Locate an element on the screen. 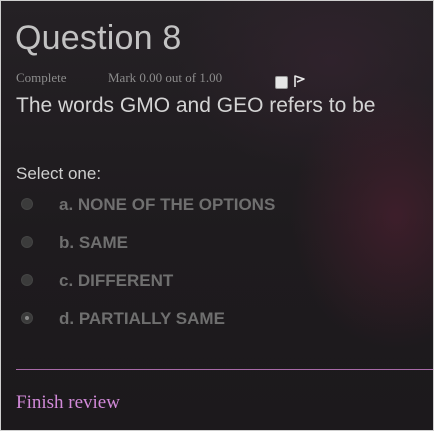 This screenshot has height=431, width=434. question-text: The words GMO and GEO refers to be is located at coordinates (196, 105).